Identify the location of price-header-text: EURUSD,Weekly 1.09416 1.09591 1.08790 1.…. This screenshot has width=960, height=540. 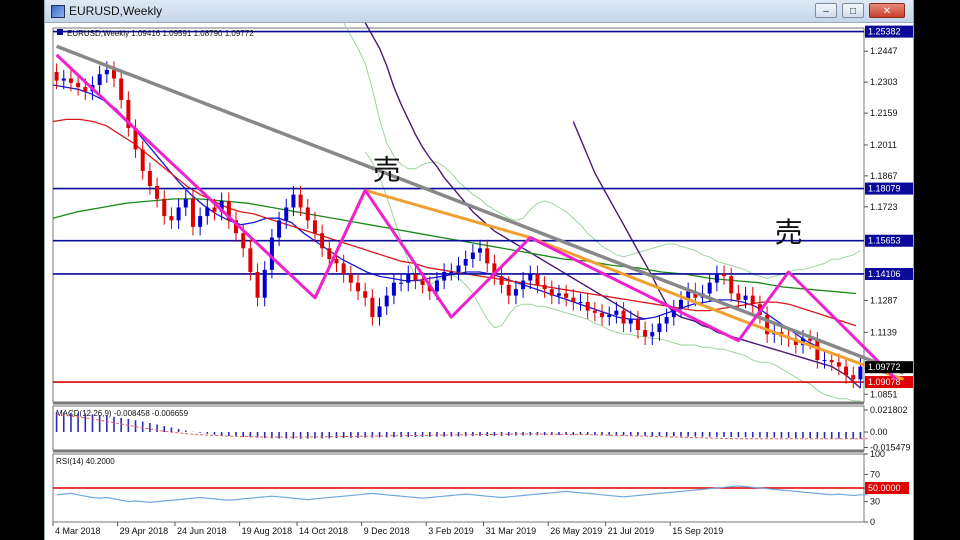
(160, 33).